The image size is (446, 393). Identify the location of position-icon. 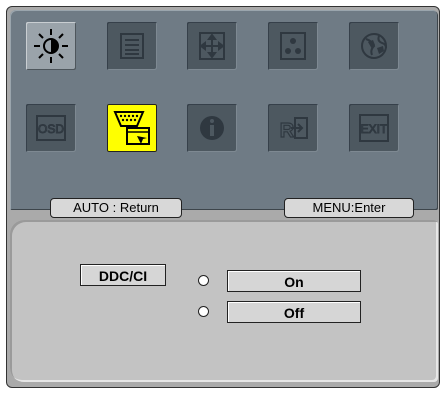
(212, 46).